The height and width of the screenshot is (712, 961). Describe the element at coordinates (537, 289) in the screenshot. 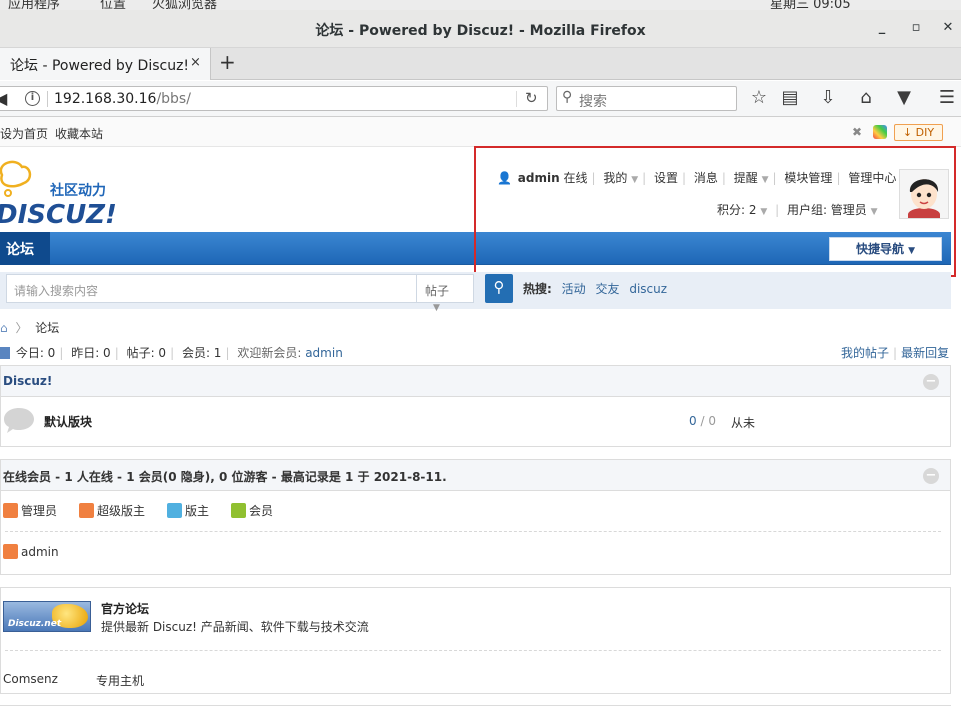

I see `hot-search-label: 热搜:` at that location.